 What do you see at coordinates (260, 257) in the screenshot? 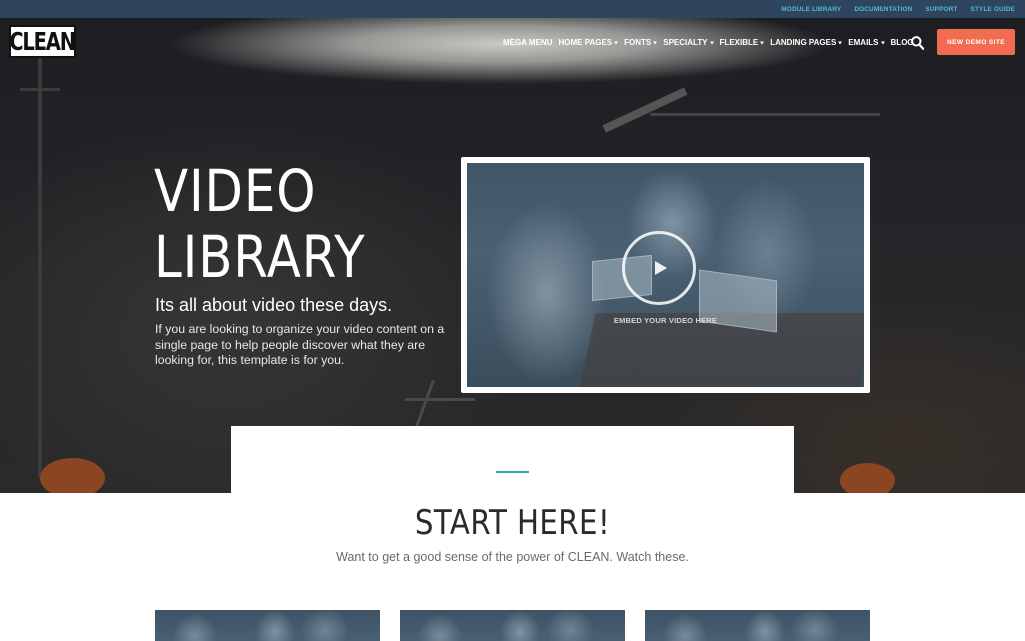
I see `page-title-line-2: LIBRARY` at bounding box center [260, 257].